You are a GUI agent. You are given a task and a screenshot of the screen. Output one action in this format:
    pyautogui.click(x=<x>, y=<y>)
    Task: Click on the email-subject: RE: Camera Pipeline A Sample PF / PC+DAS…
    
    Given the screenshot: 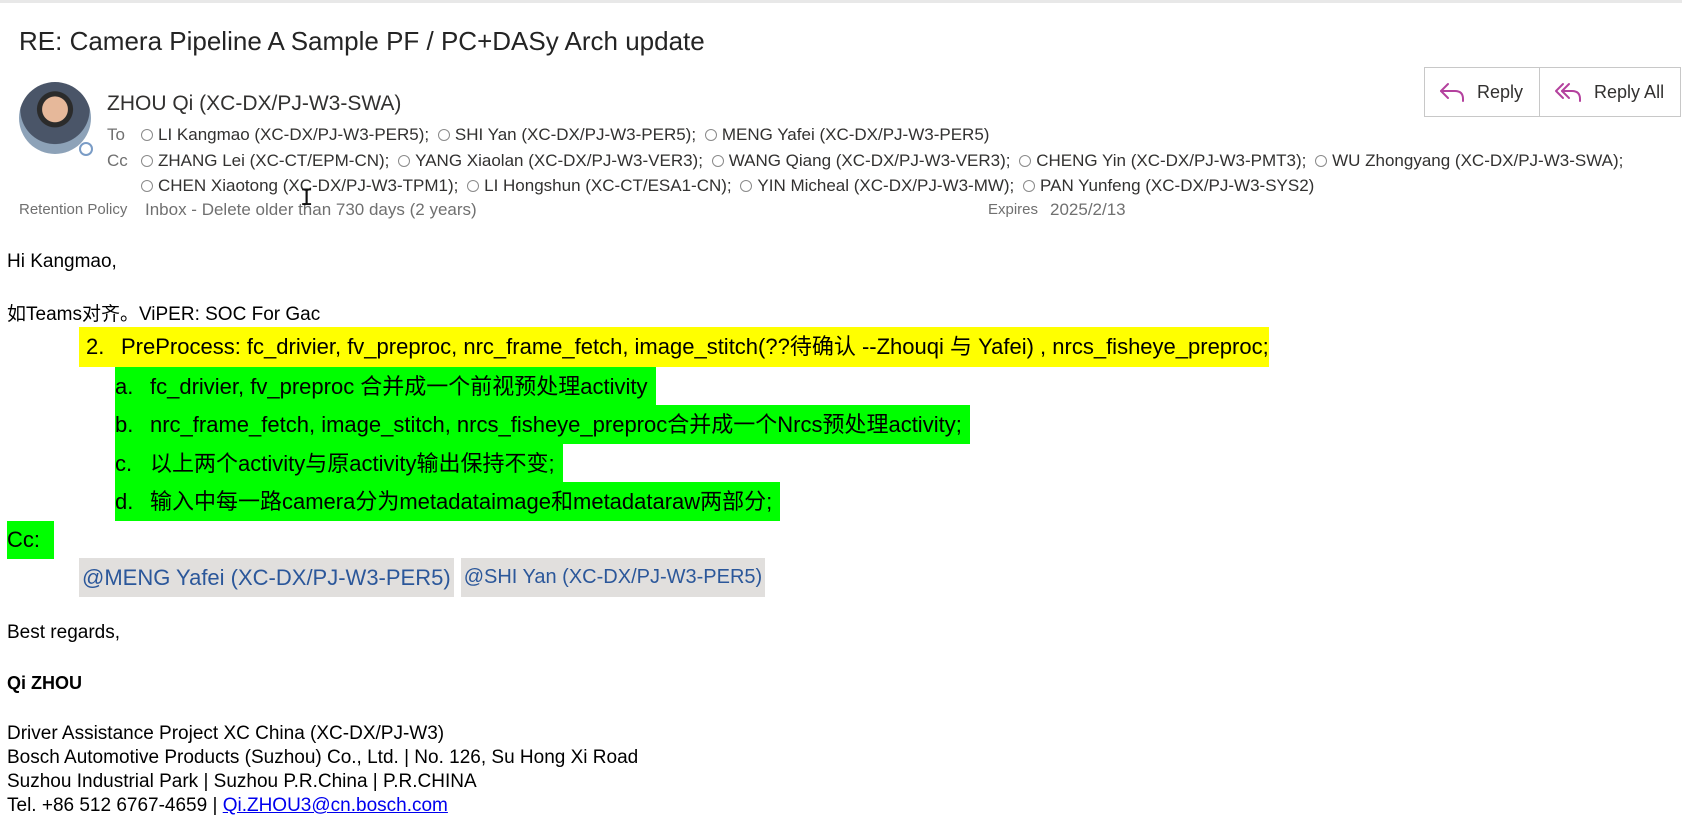 What is the action you would take?
    pyautogui.click(x=362, y=41)
    